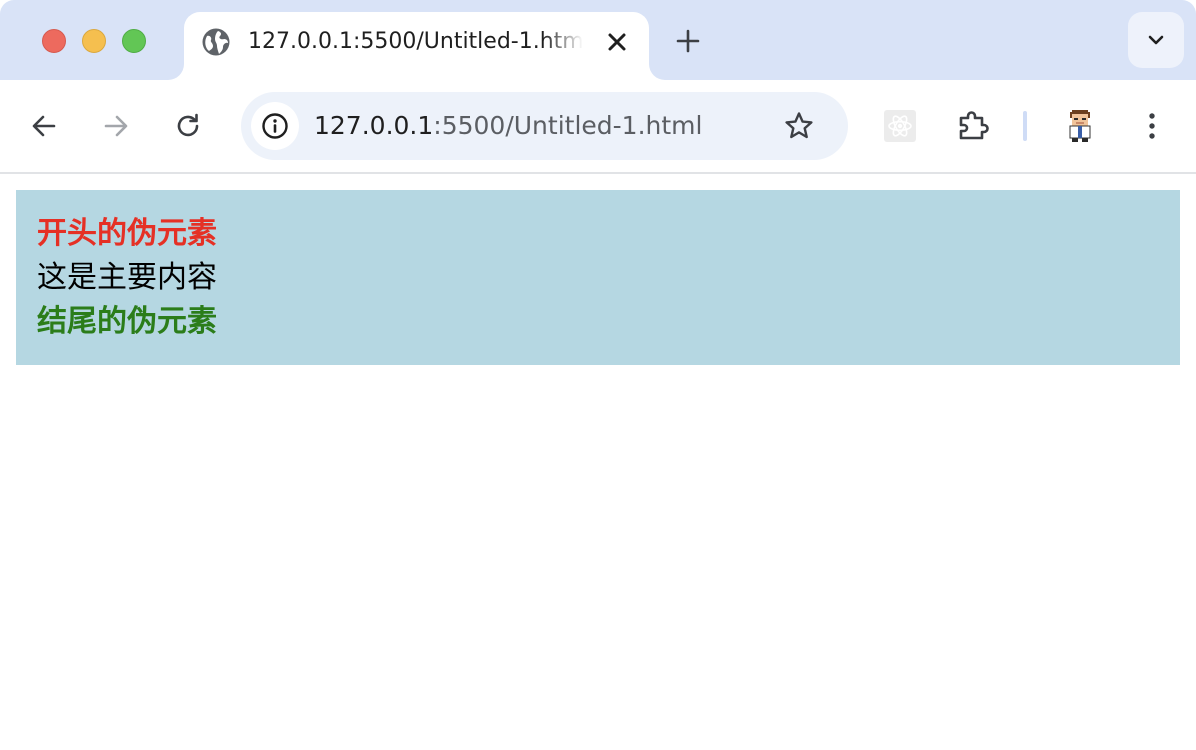 This screenshot has width=1196, height=750. What do you see at coordinates (415, 41) in the screenshot?
I see `tab-title: 127.0.0.1:5500/Untitled-1.html` at bounding box center [415, 41].